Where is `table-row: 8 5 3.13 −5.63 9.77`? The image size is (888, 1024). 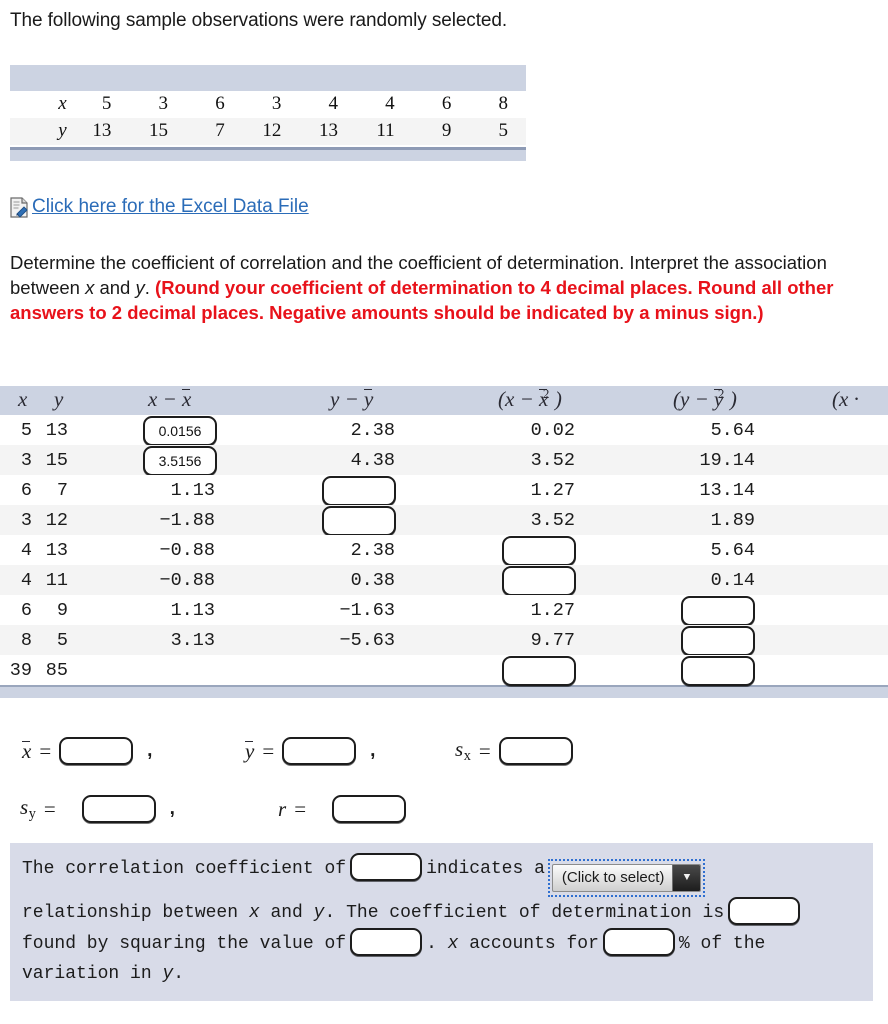
table-row: 8 5 3.13 −5.63 9.77 is located at coordinates (444, 640).